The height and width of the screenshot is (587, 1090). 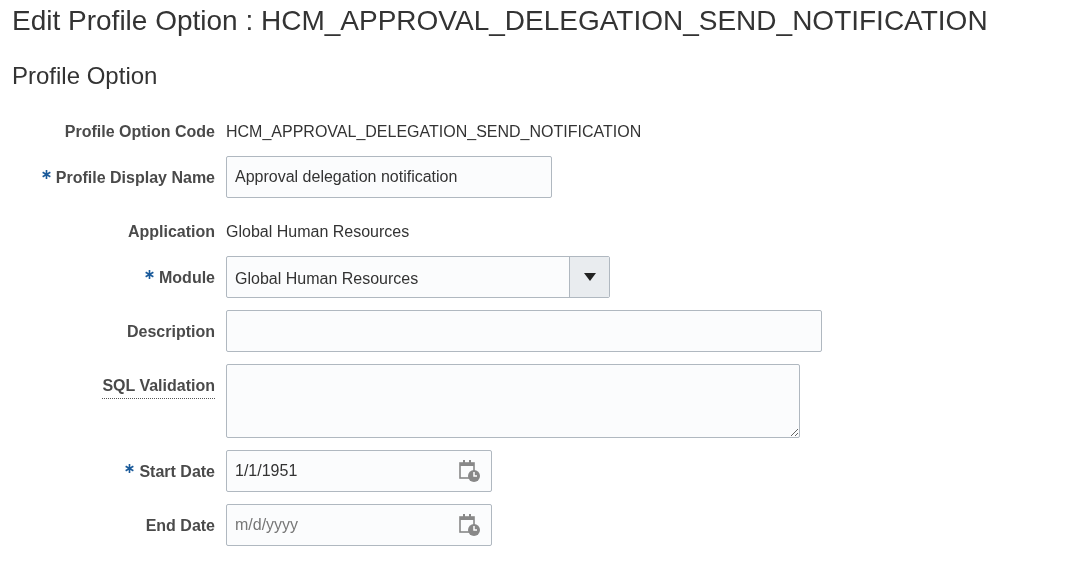 I want to click on field-label: End Date, so click(x=180, y=526).